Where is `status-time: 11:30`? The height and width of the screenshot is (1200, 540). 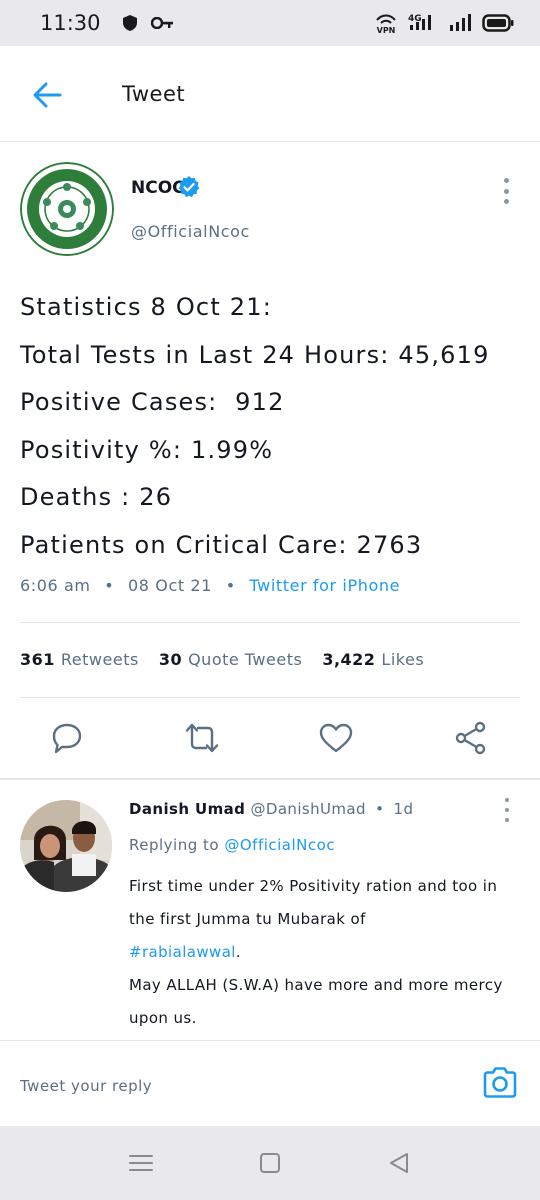 status-time: 11:30 is located at coordinates (70, 23).